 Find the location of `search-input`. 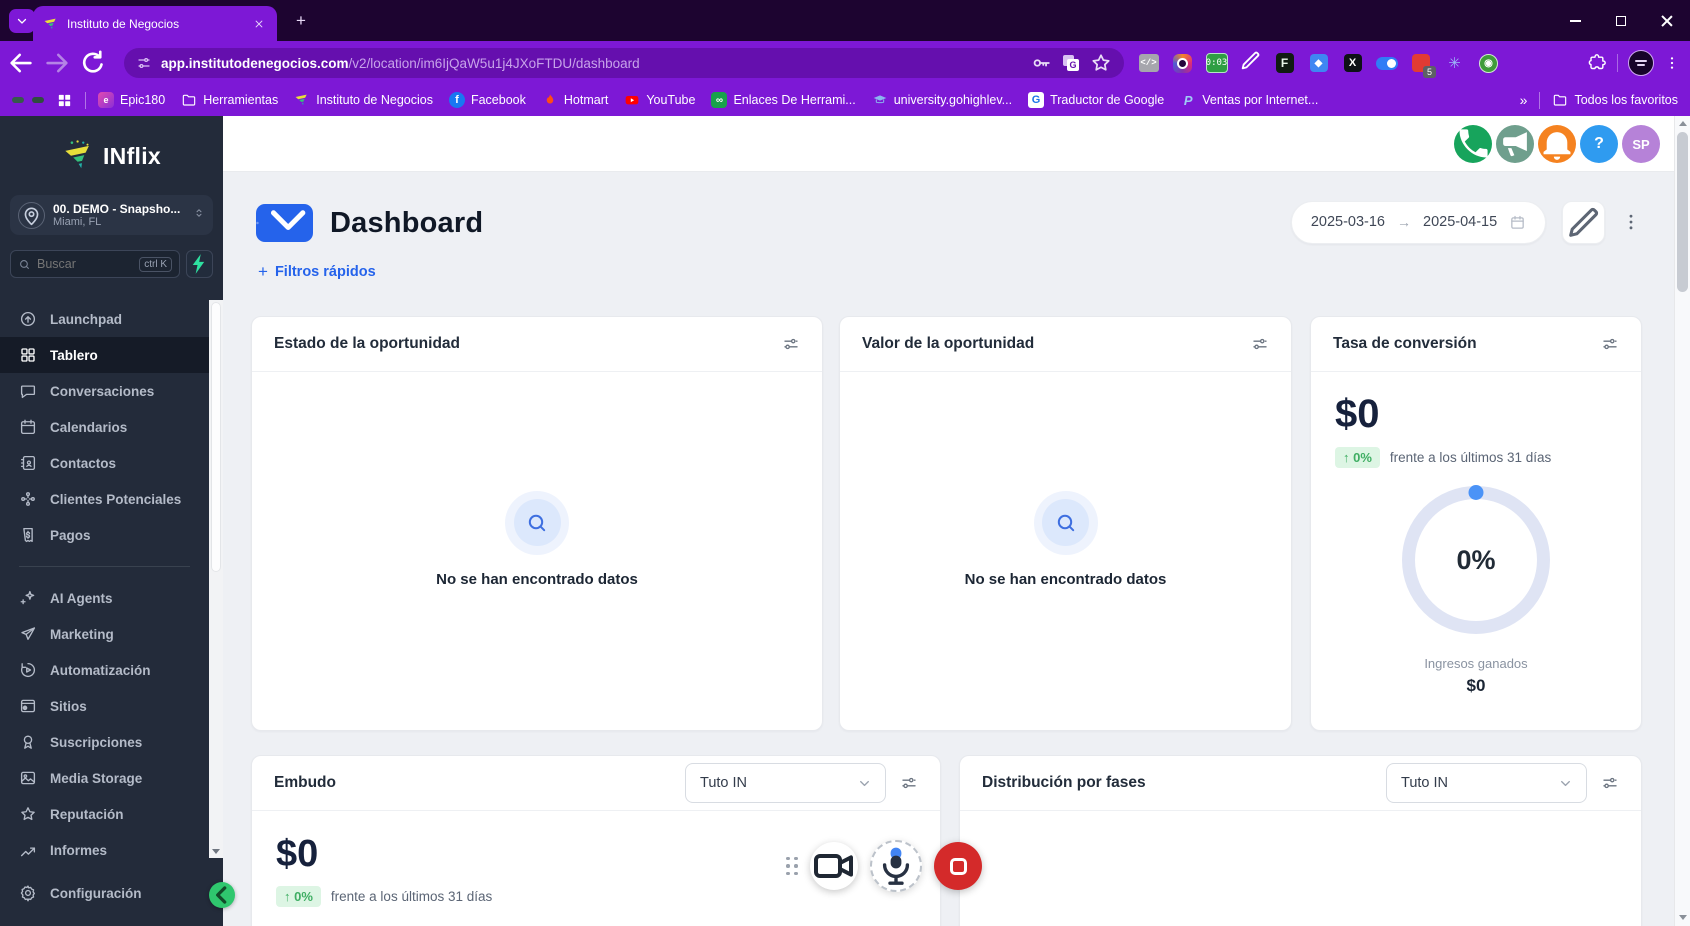

search-input is located at coordinates (72, 264).